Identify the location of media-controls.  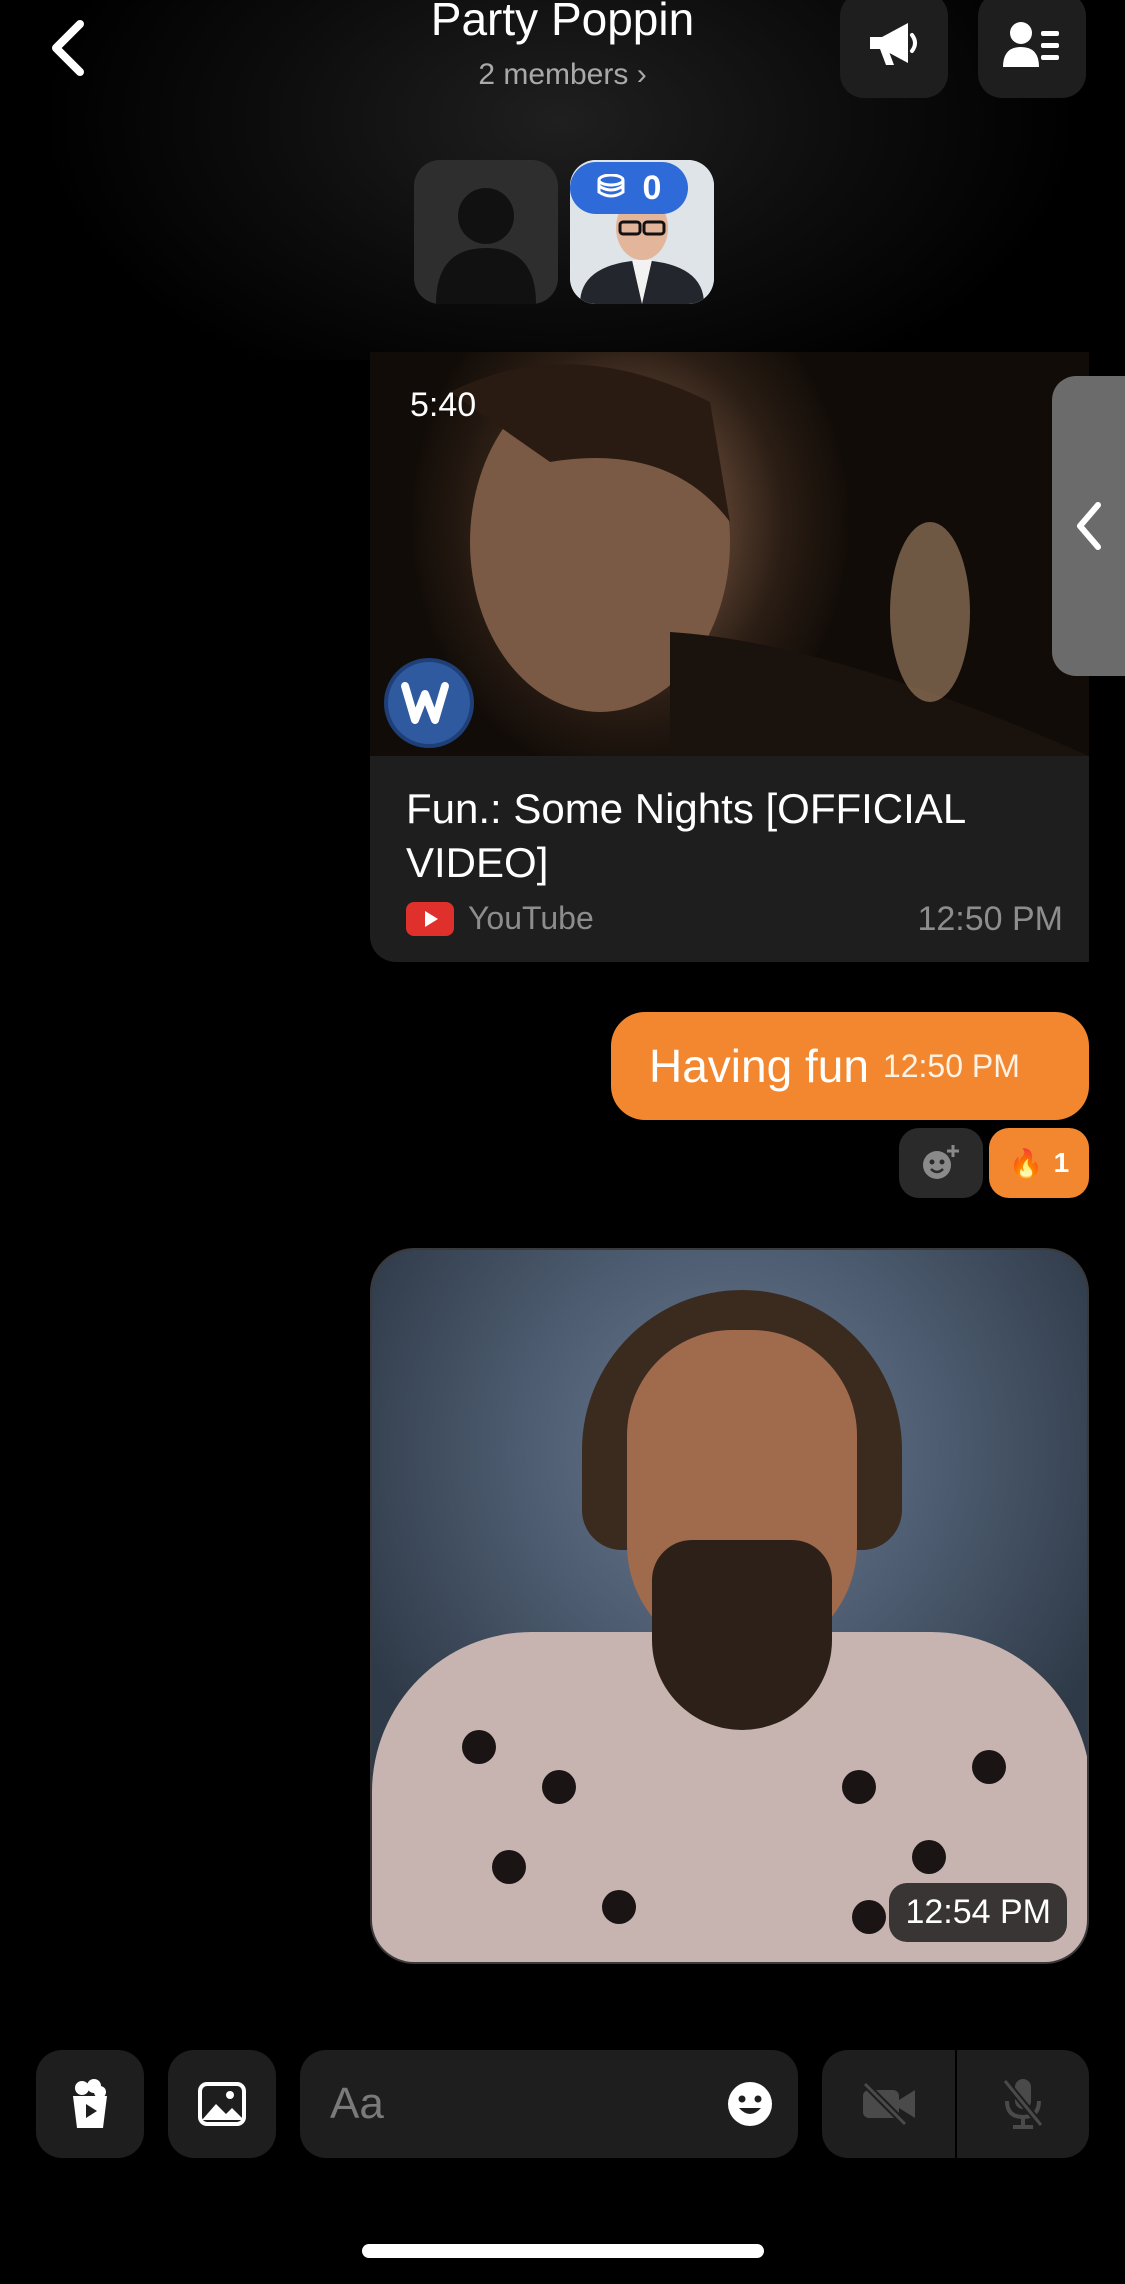
(955, 2104).